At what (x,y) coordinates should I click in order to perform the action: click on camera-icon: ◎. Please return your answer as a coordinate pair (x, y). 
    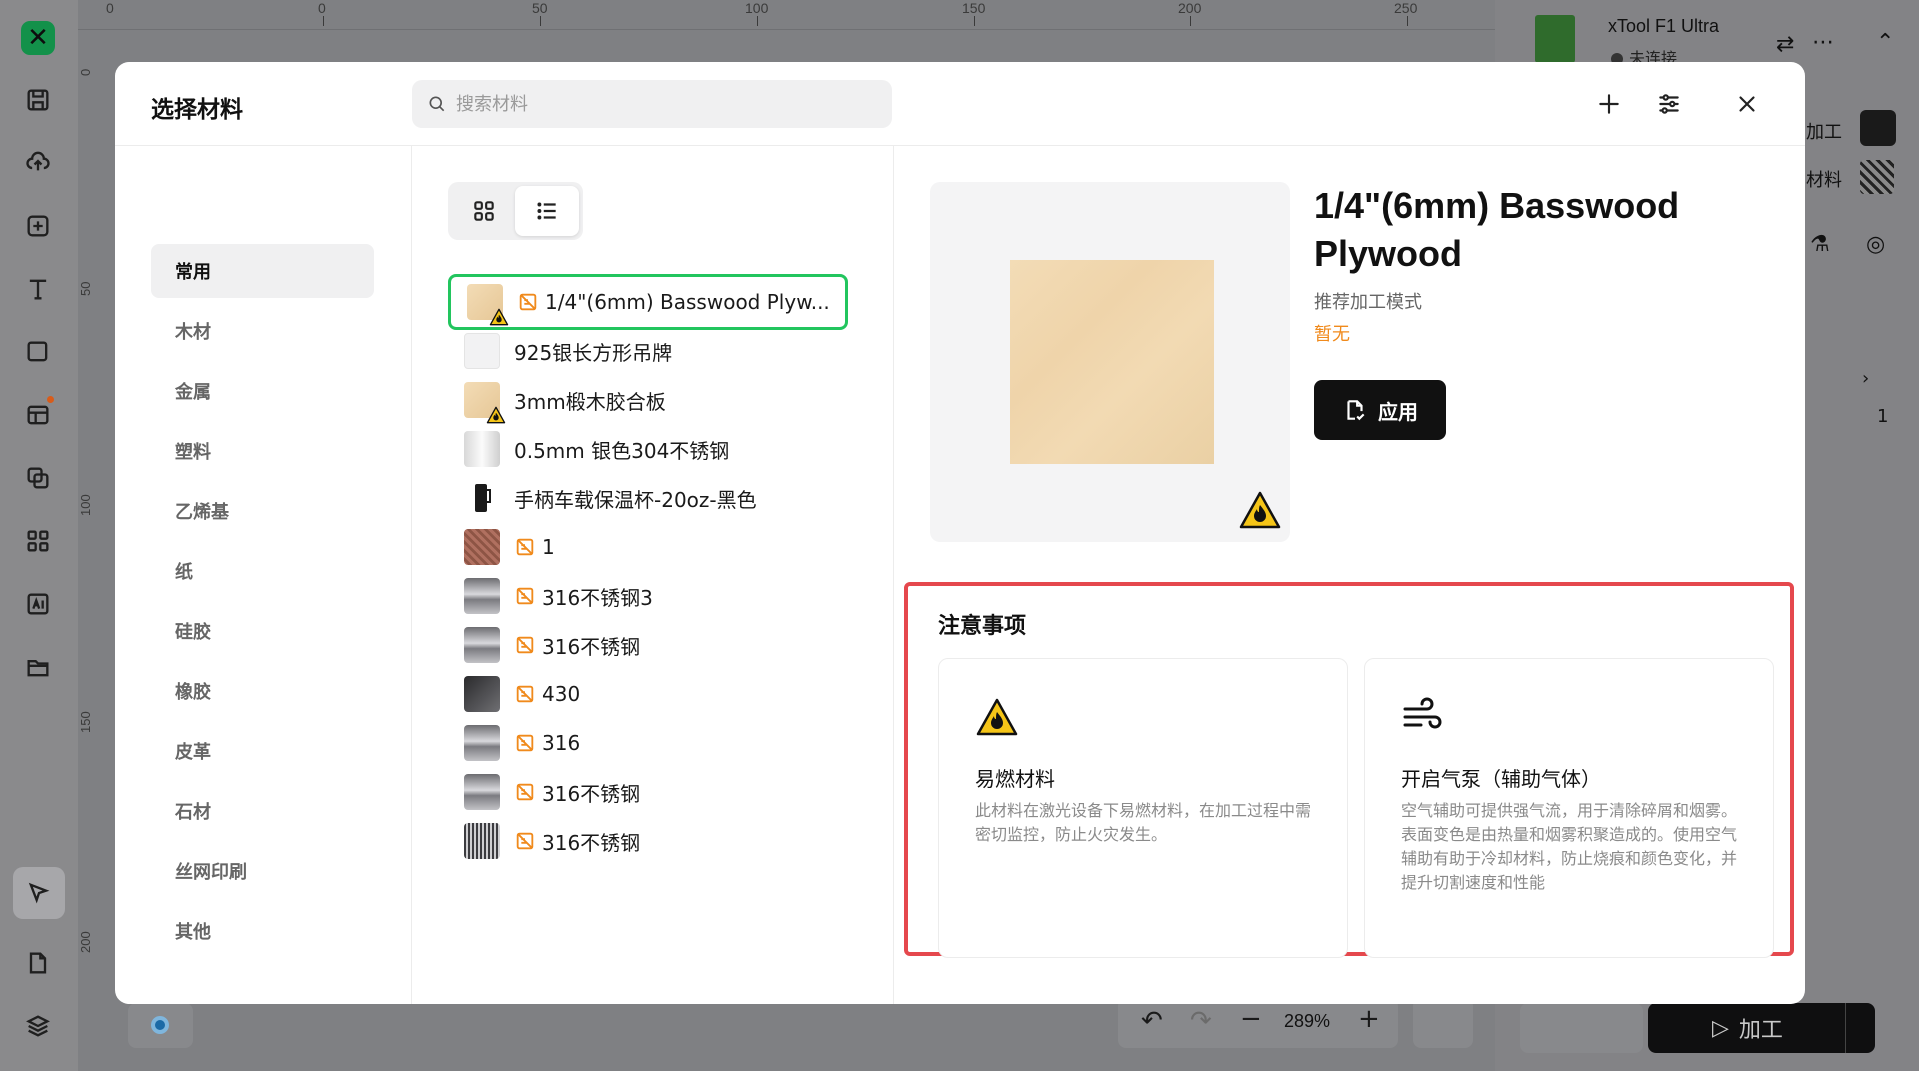
    Looking at the image, I should click on (1875, 244).